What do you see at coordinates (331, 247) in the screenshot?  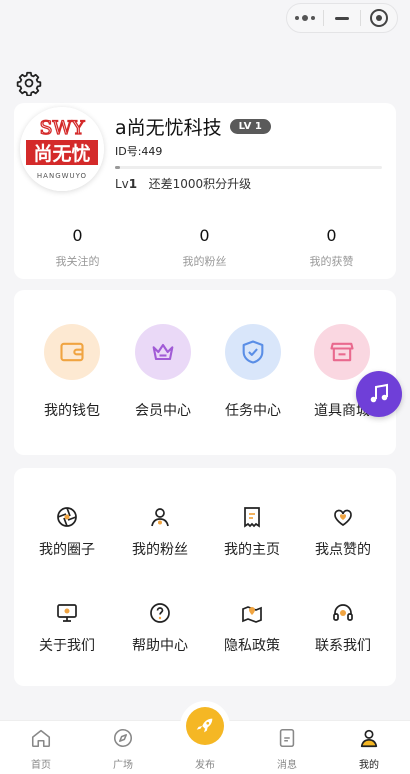 I see `stat-likes: 0 我的获赞` at bounding box center [331, 247].